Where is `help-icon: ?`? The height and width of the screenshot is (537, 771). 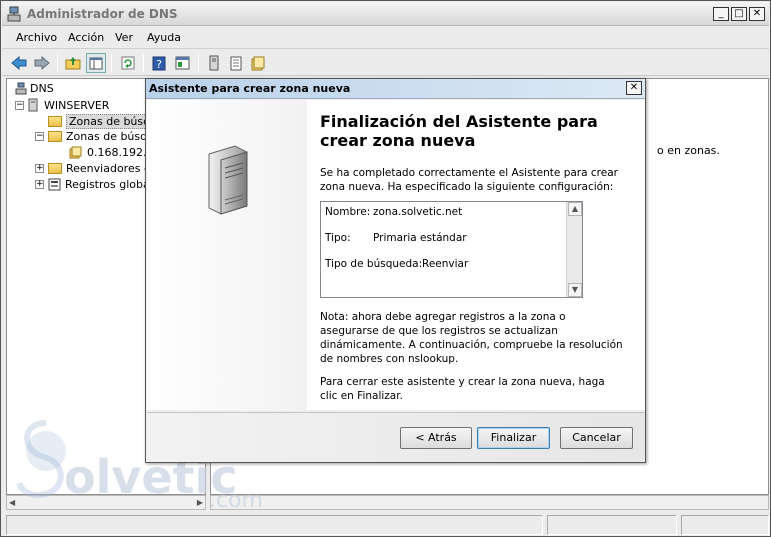
help-icon: ? is located at coordinates (159, 63).